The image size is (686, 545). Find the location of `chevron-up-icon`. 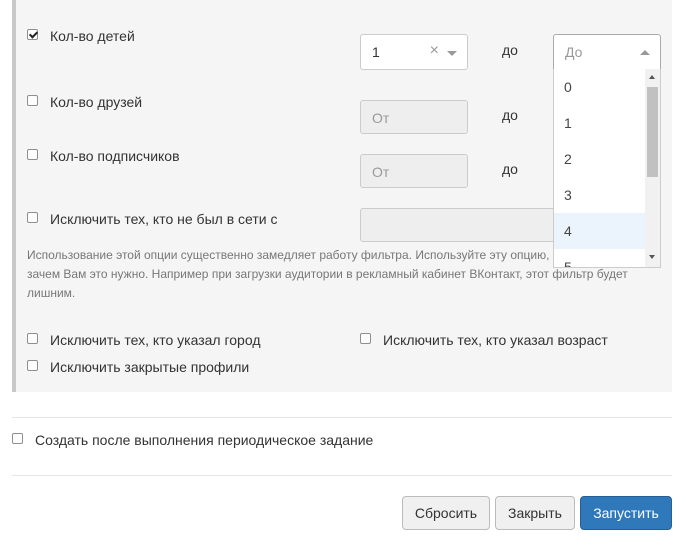

chevron-up-icon is located at coordinates (645, 52).